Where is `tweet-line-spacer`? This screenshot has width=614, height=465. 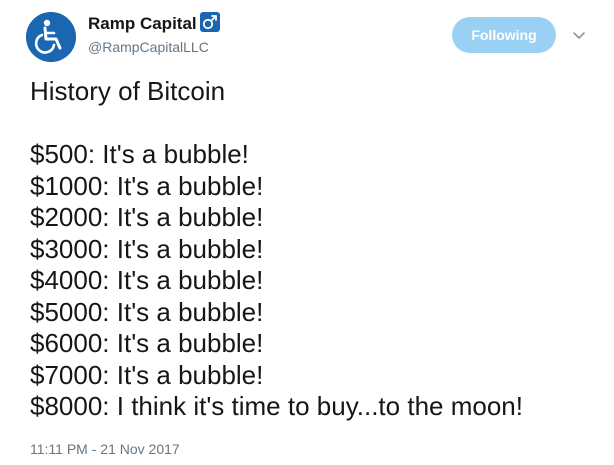 tweet-line-spacer is located at coordinates (315, 124).